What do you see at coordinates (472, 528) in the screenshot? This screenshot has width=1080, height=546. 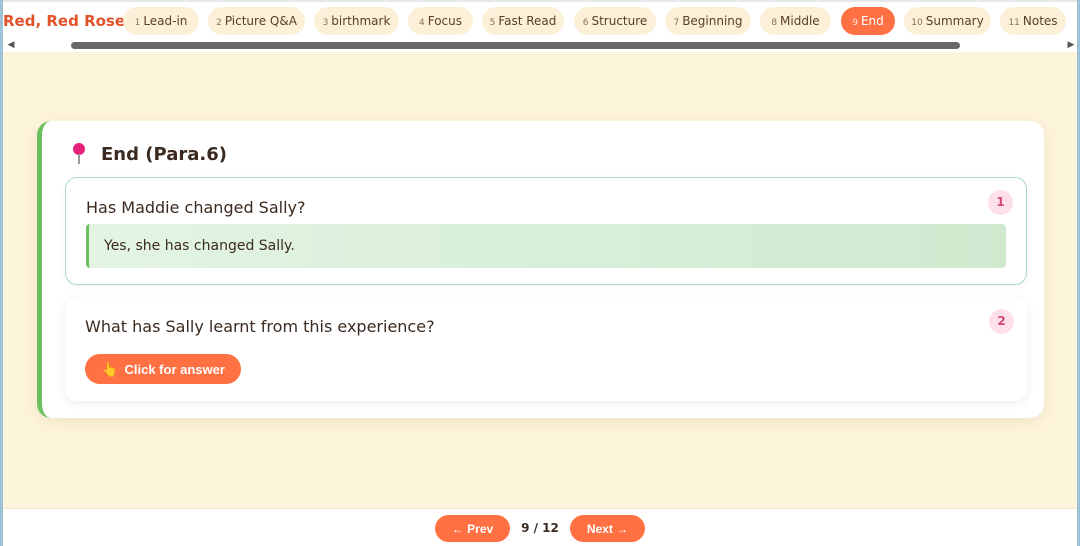 I see `prev-button: ← Prev` at bounding box center [472, 528].